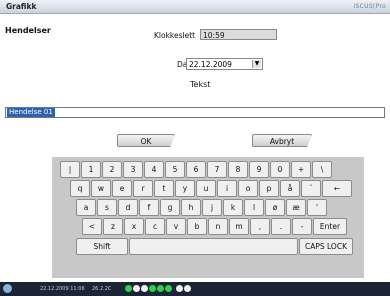 The width and height of the screenshot is (390, 296). I want to click on key: m, so click(239, 226).